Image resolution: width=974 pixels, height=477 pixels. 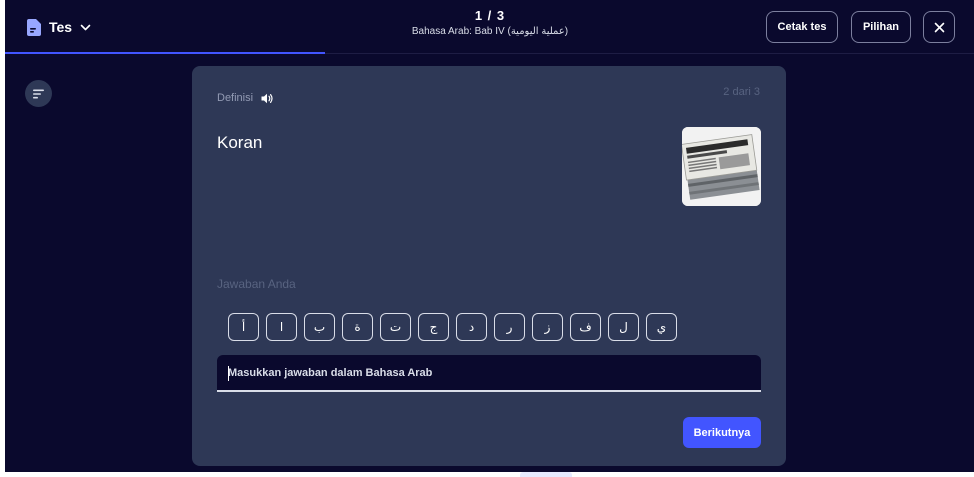 I want to click on answer-input, so click(x=489, y=373).